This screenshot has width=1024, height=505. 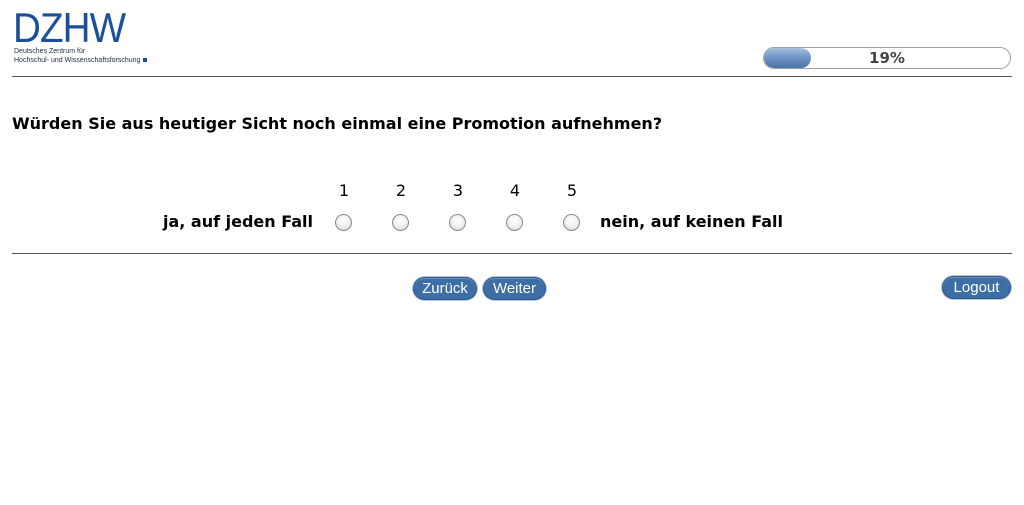 What do you see at coordinates (77, 60) in the screenshot?
I see `logo-subtitle-line2-text: Hochschul- und Wissenschaftsforschung` at bounding box center [77, 60].